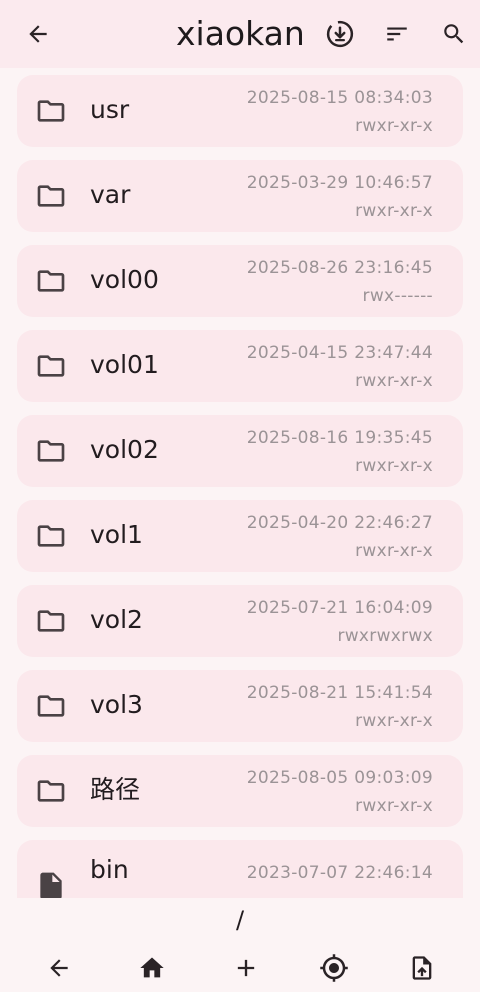 This screenshot has height=992, width=480. What do you see at coordinates (116, 534) in the screenshot?
I see `file-name: vol1` at bounding box center [116, 534].